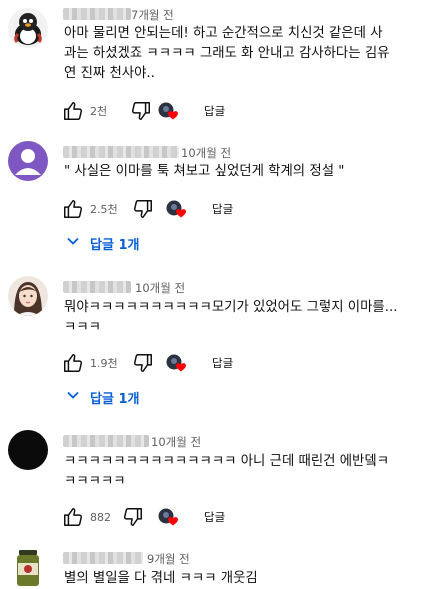 The width and height of the screenshot is (424, 589). I want to click on action-bar: 882 답글, so click(182, 517).